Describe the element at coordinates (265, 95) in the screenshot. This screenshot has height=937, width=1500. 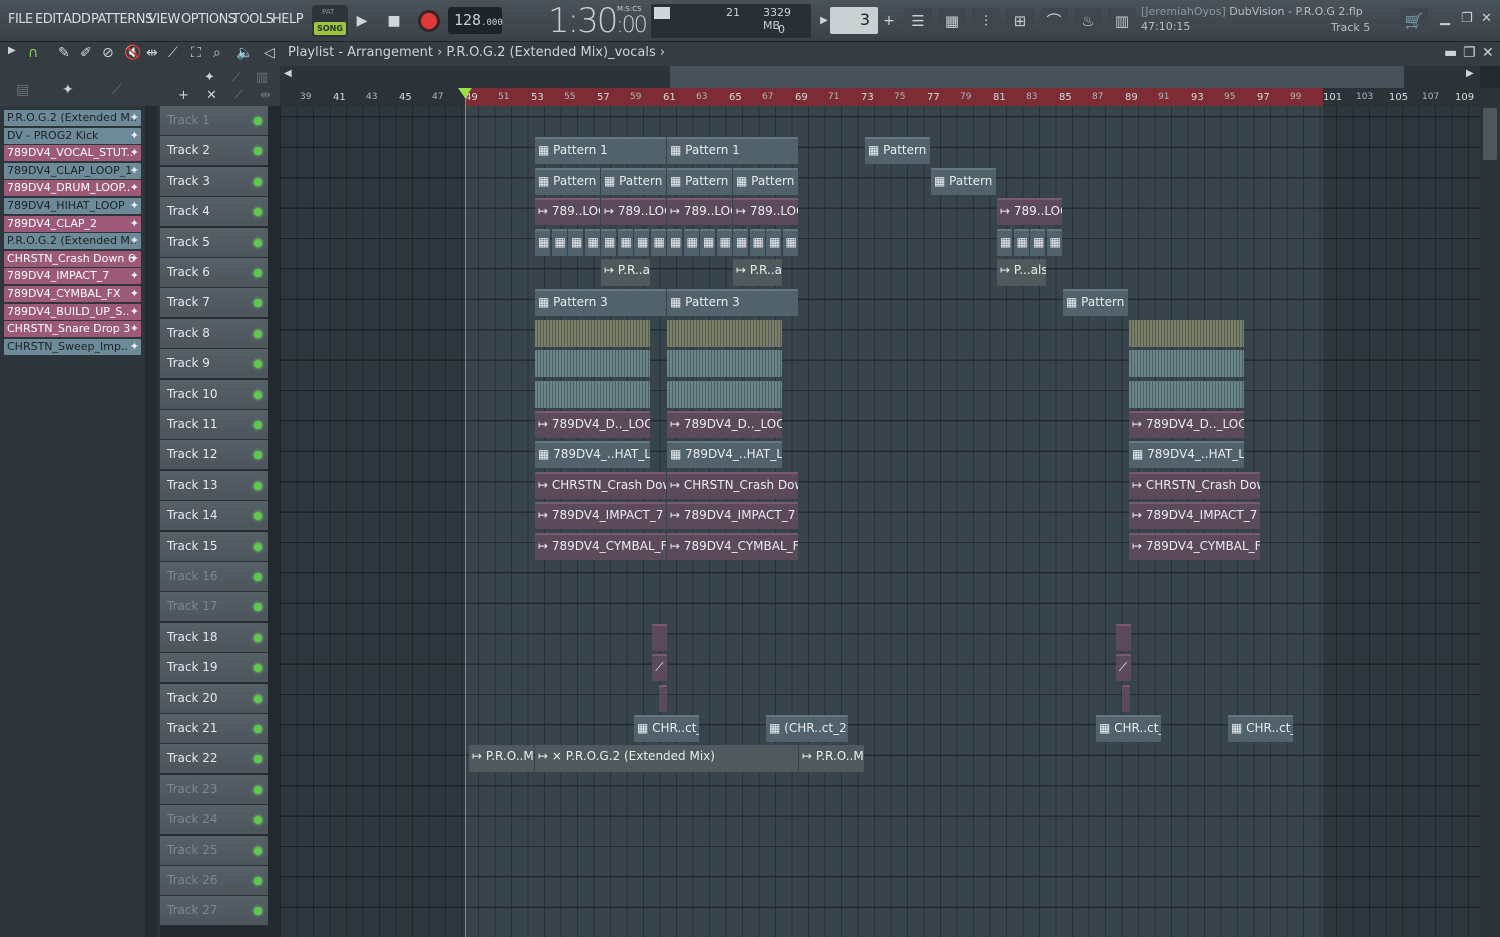
I see `resize-track-icon: ⇹` at that location.